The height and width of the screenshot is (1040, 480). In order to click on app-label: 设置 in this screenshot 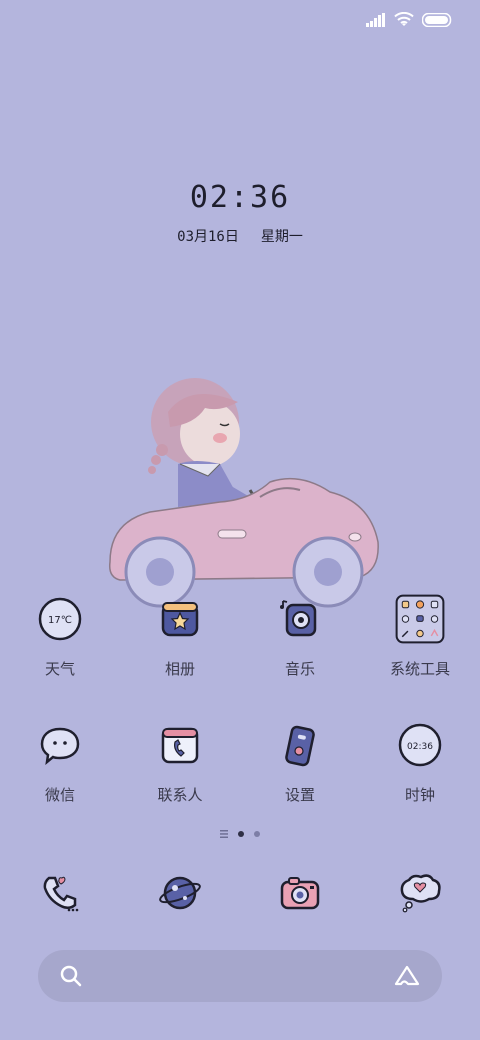, I will do `click(299, 795)`.